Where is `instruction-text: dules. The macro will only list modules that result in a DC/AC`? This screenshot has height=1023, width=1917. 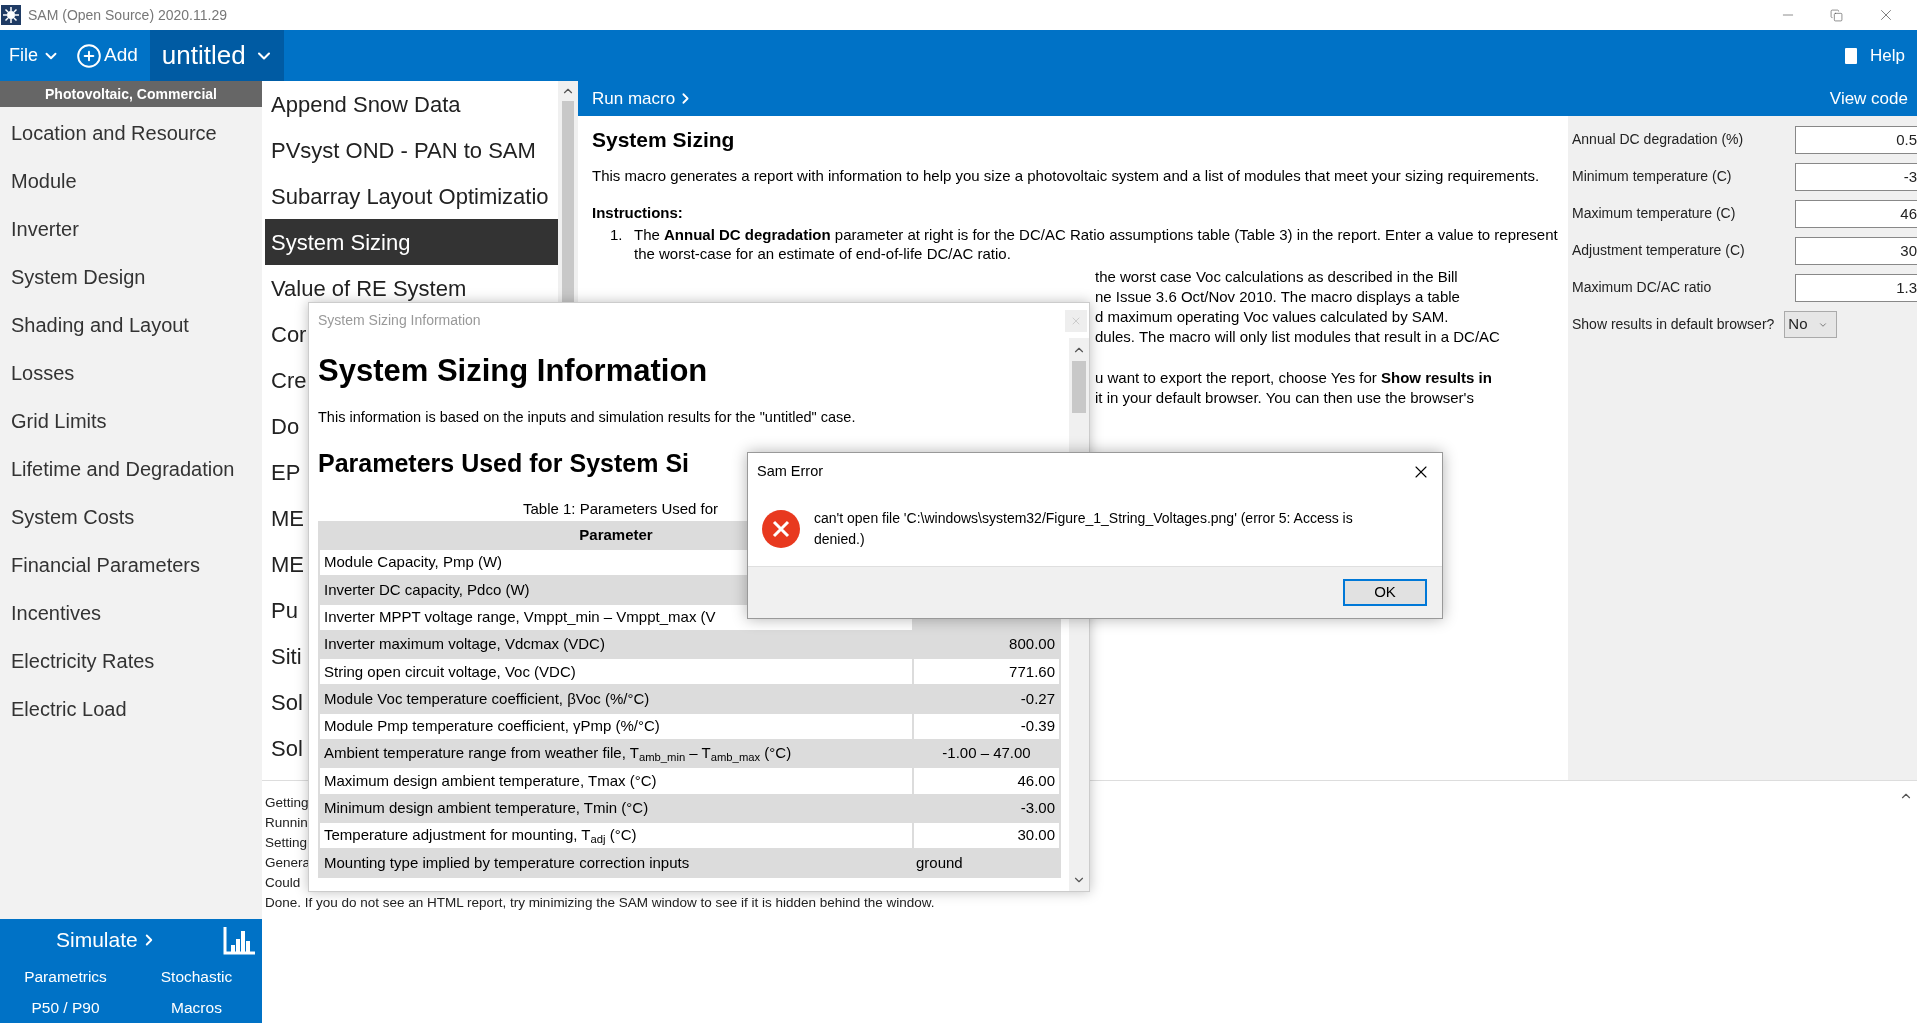
instruction-text: dules. The macro will only list modules that result in a DC/AC is located at coordinates (1297, 337).